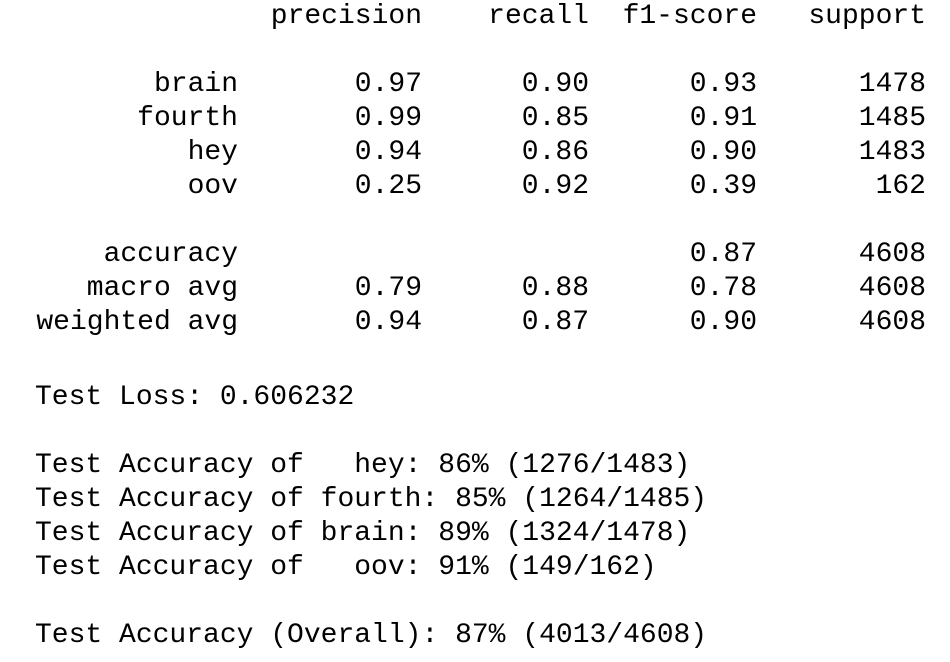 Image resolution: width=950 pixels, height=662 pixels. I want to click on per-class-accuracy-line: Test Accuracy of hey: 86% (1276/1483), so click(363, 465).